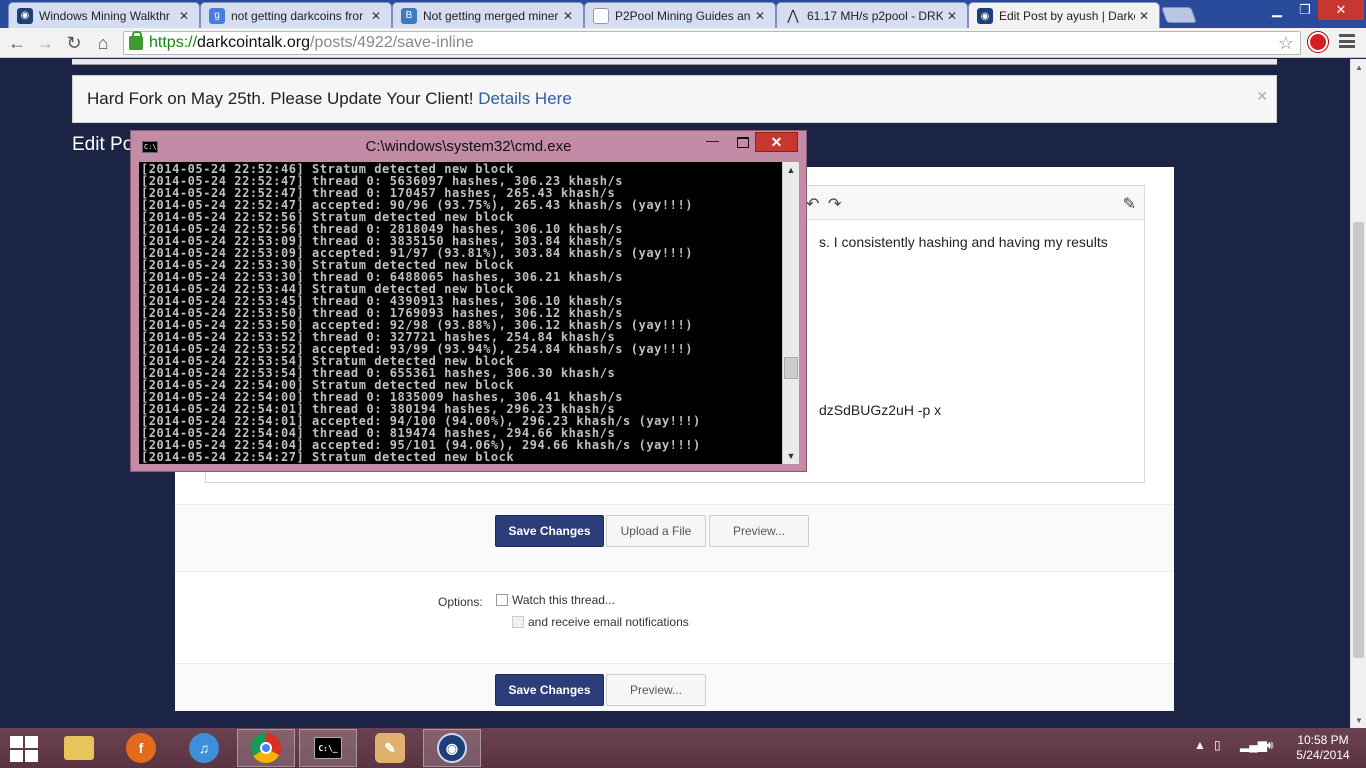 The width and height of the screenshot is (1366, 768). Describe the element at coordinates (460, 602) in the screenshot. I see `options-label: Options:` at that location.